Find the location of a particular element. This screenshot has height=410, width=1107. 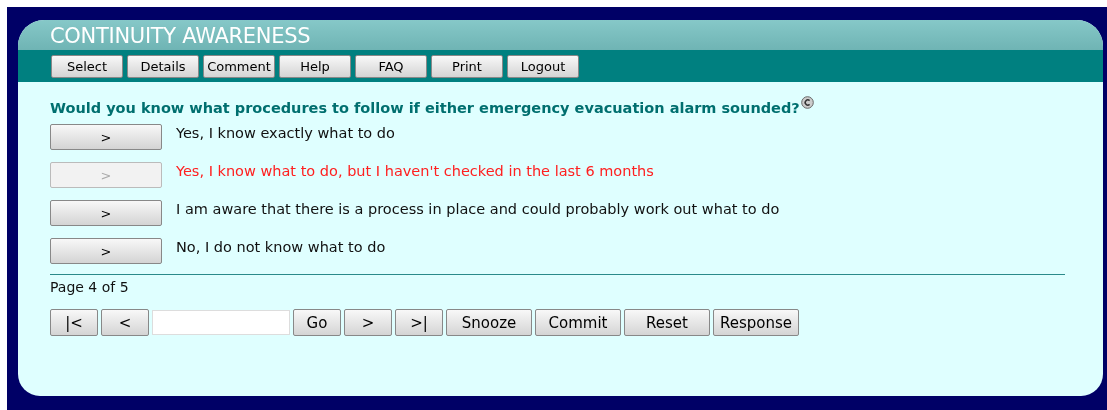

toolbar-button: FAQ is located at coordinates (391, 66).